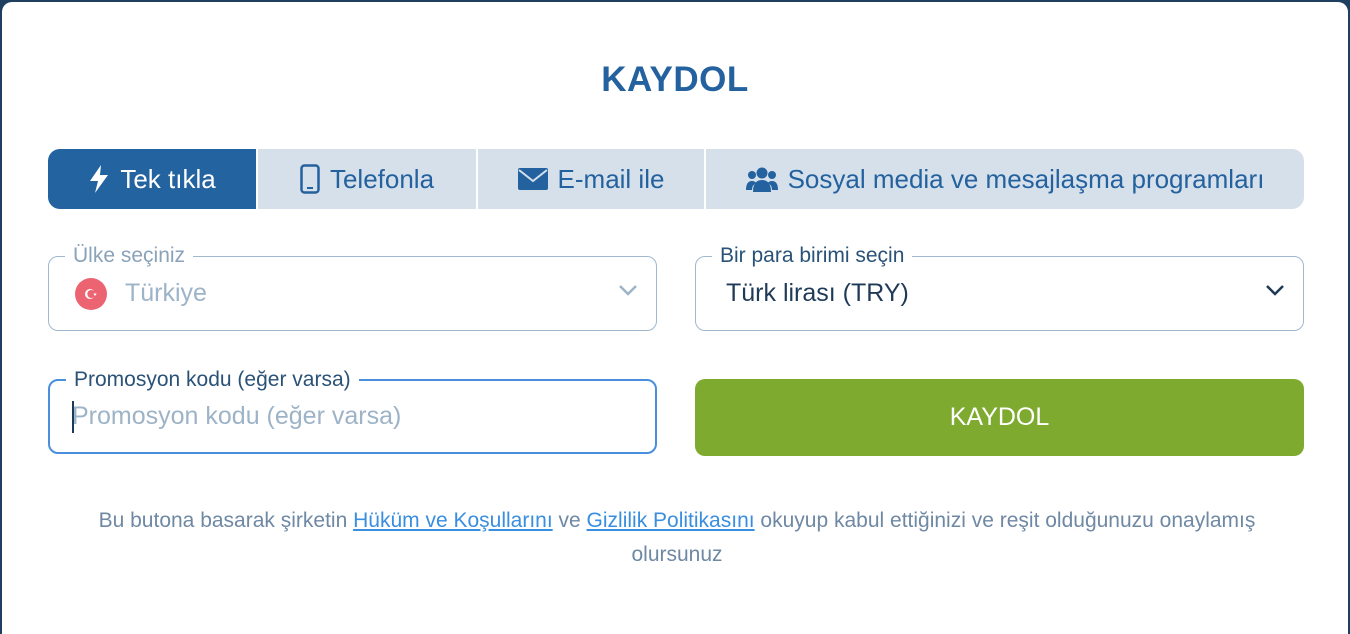  What do you see at coordinates (91, 293) in the screenshot?
I see `turkey-flag-icon` at bounding box center [91, 293].